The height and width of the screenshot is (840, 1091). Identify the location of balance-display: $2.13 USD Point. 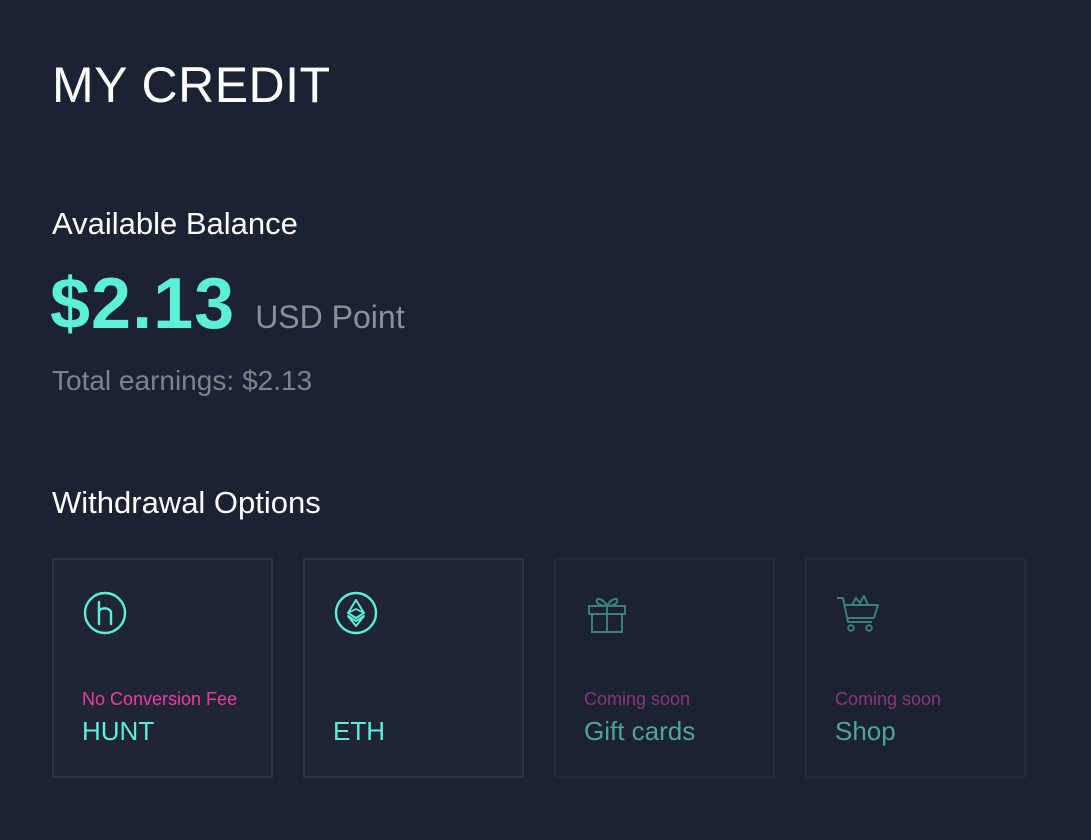
(227, 304).